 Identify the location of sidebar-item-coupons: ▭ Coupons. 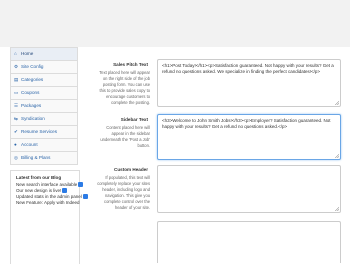
(44, 93).